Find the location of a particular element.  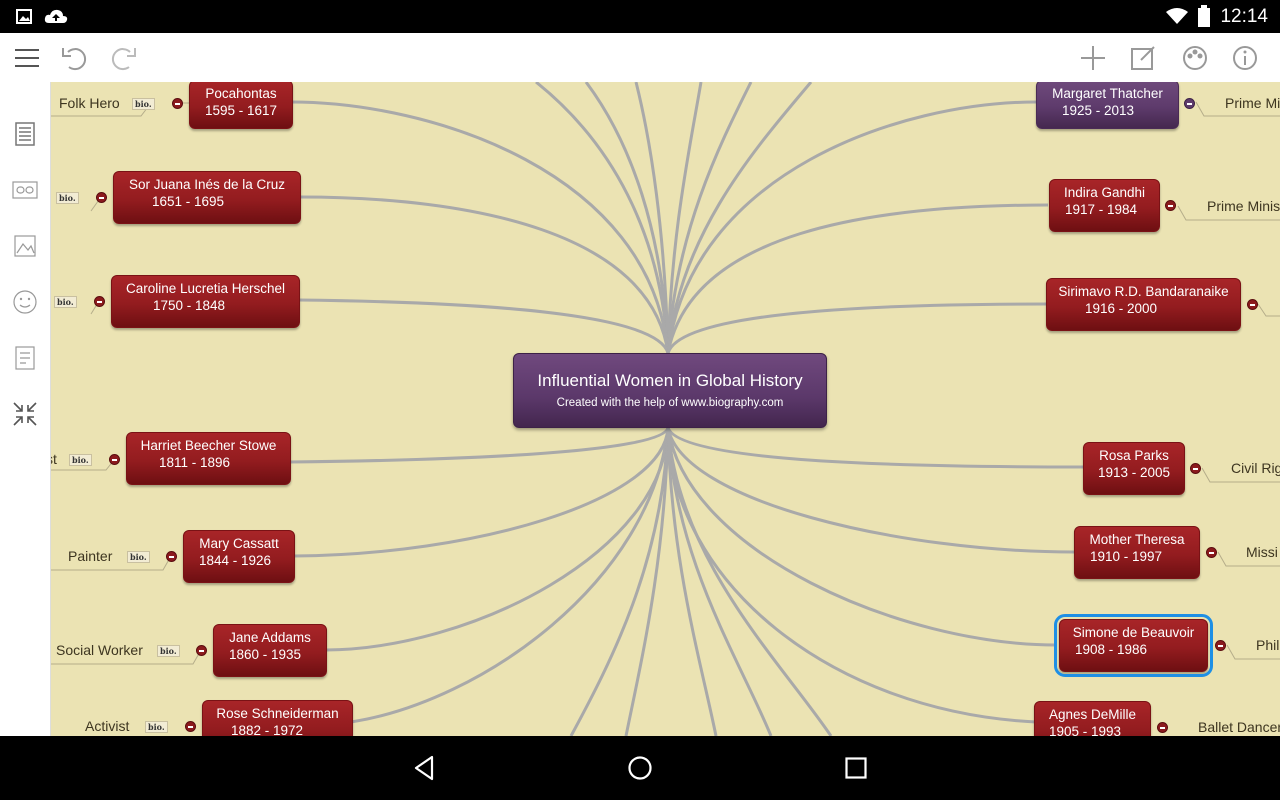

node-years: 1882 - 1972 is located at coordinates (267, 729).